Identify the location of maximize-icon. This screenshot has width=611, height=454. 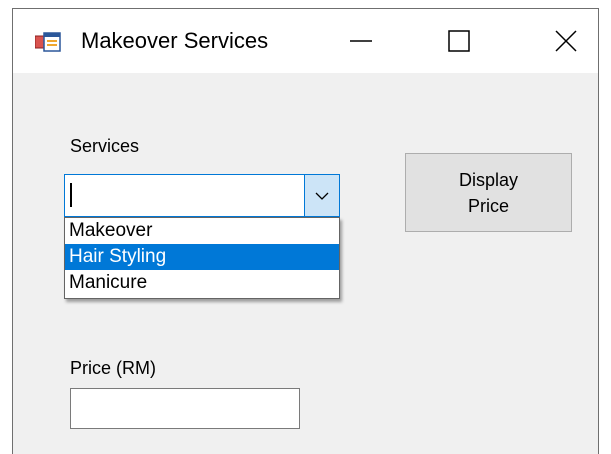
(459, 41).